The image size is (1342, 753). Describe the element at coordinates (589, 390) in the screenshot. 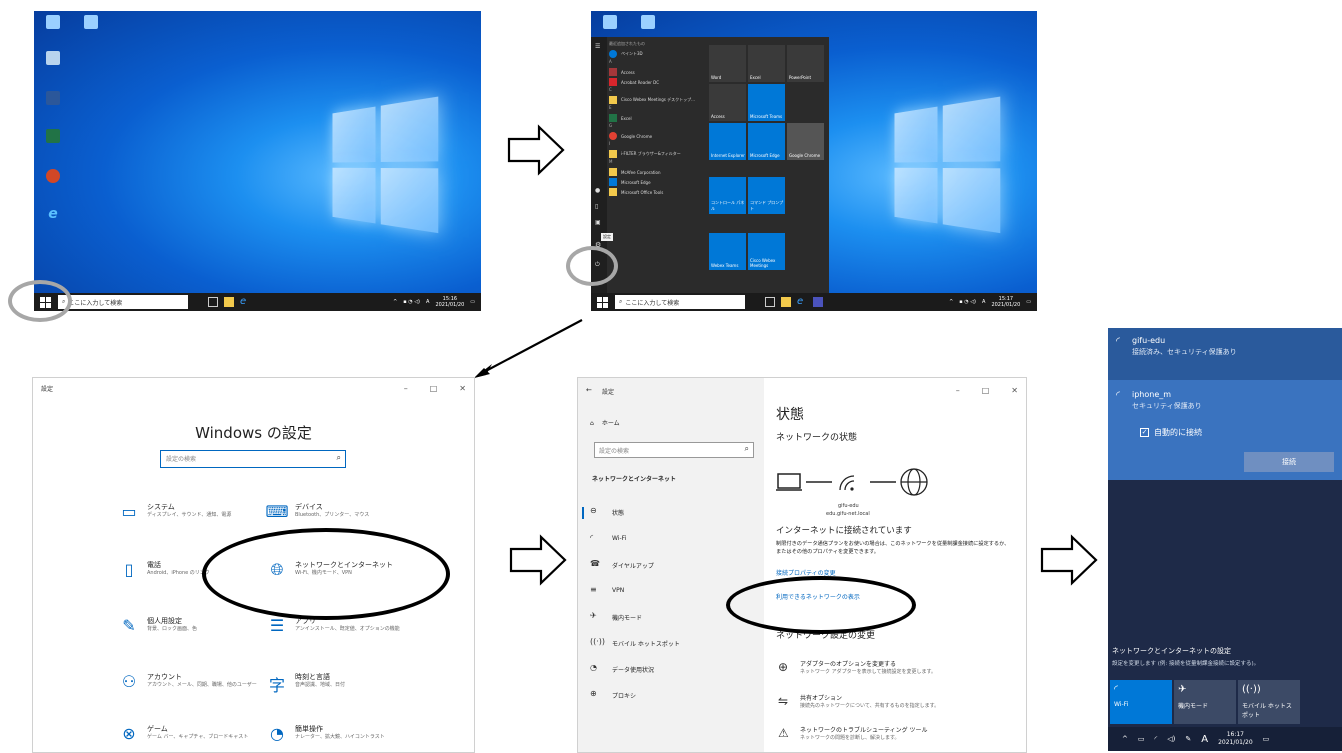

I see `back-arrow-icon: ←` at that location.